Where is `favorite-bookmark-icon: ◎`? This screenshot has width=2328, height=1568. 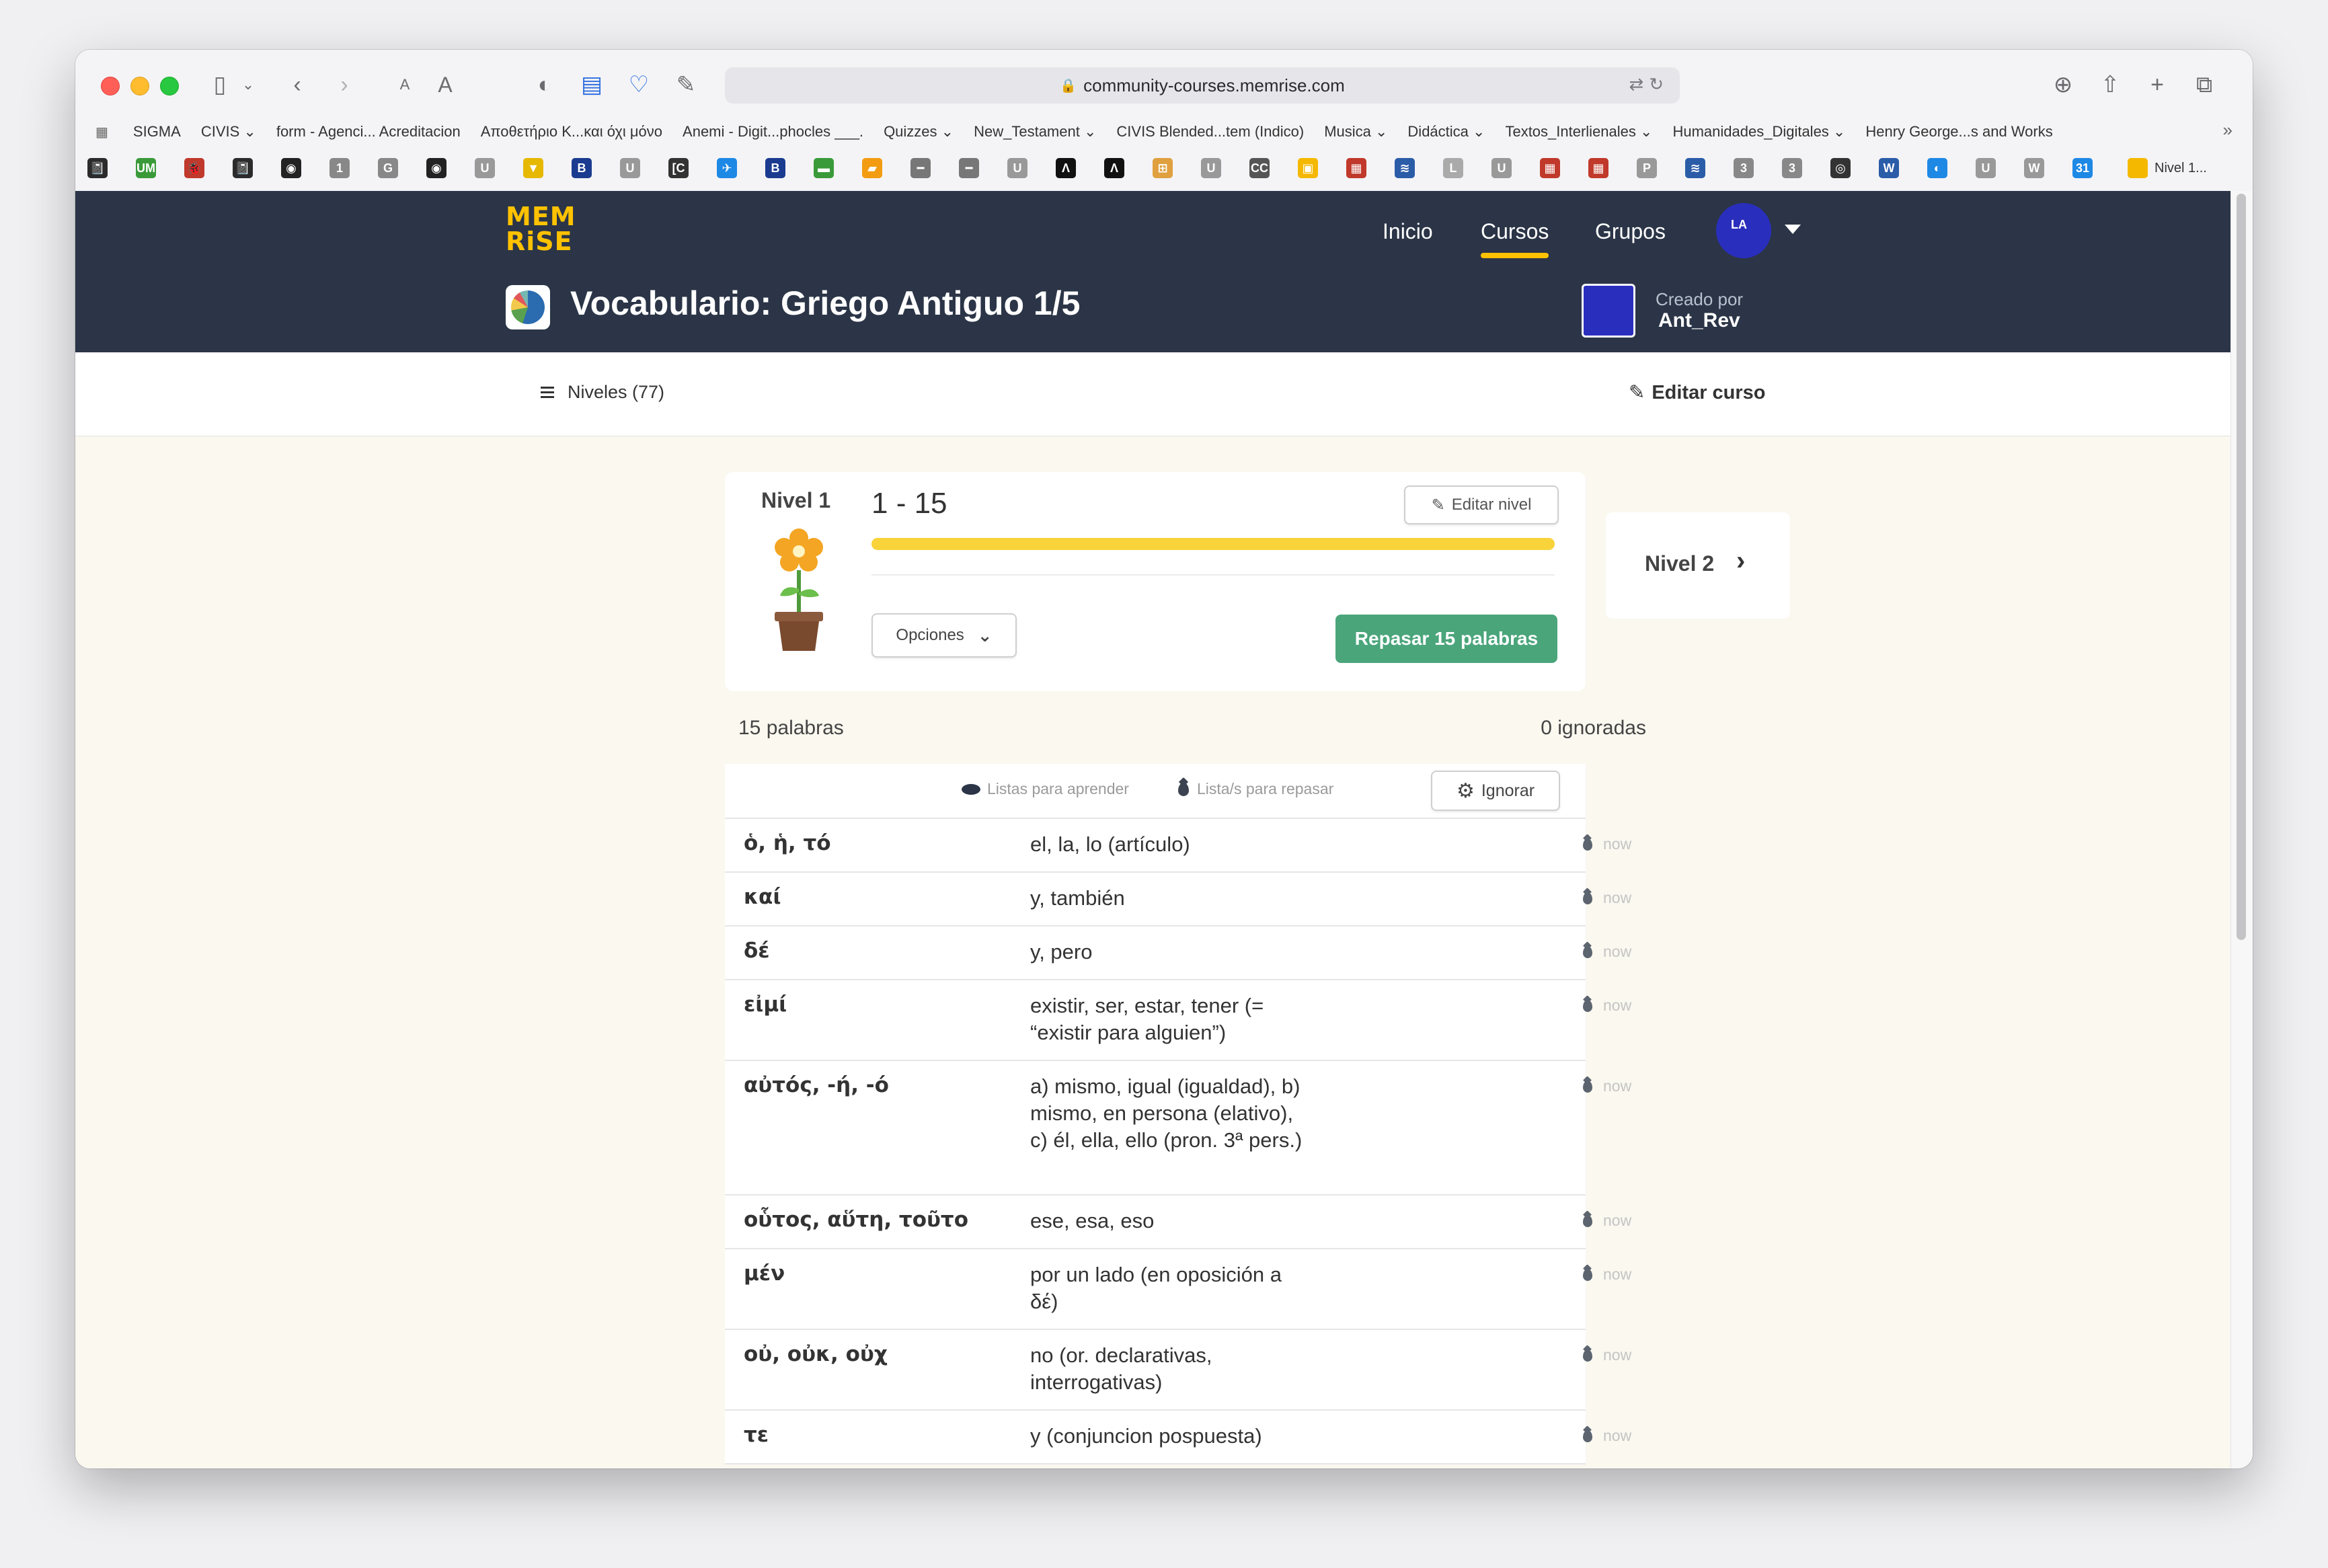 favorite-bookmark-icon: ◎ is located at coordinates (1841, 168).